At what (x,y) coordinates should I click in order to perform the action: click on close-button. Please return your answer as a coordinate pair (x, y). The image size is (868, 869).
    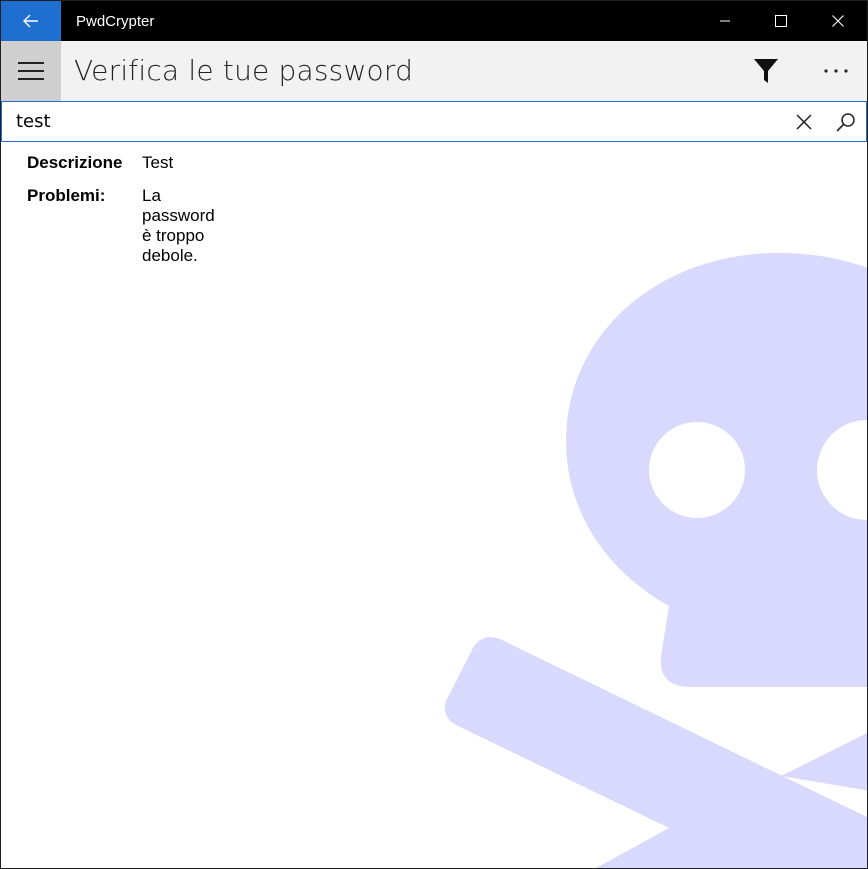
    Looking at the image, I should click on (838, 21).